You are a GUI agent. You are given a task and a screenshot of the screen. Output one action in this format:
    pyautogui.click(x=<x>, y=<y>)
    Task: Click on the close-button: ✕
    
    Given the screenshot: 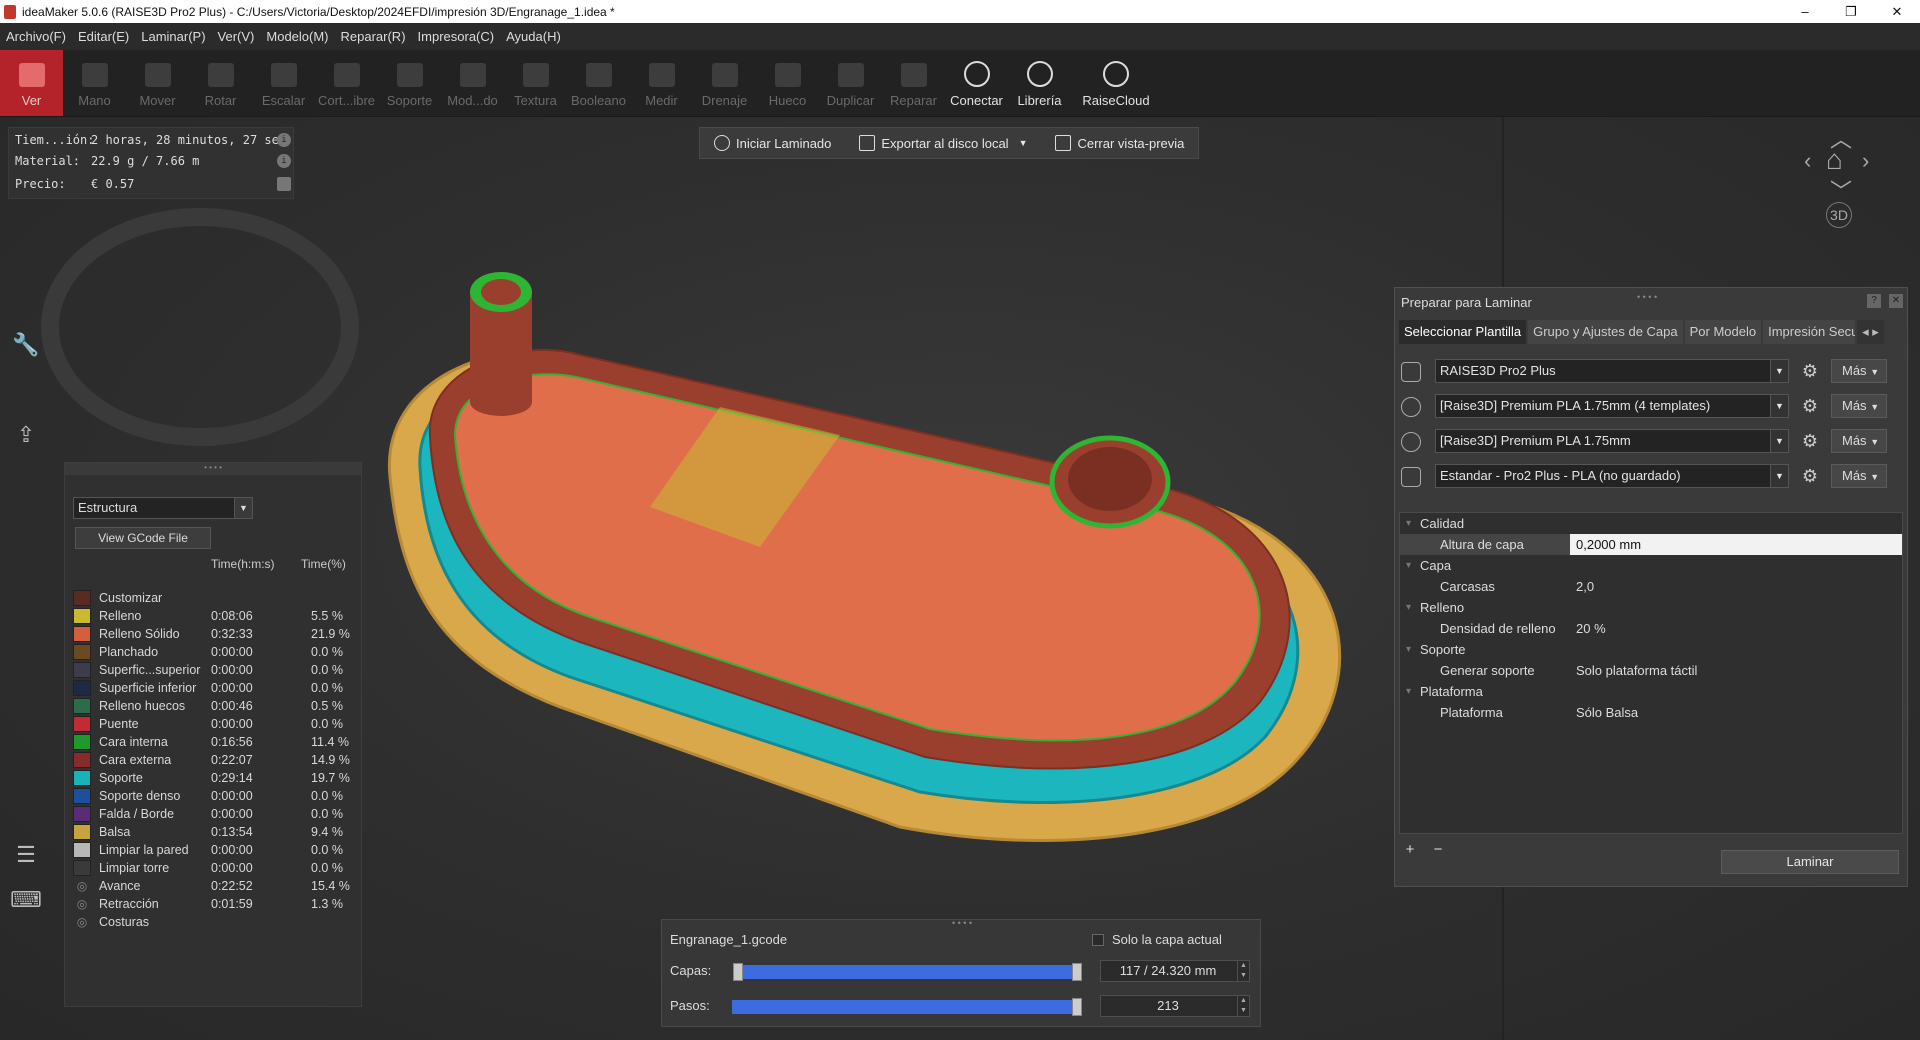 What is the action you would take?
    pyautogui.click(x=1897, y=11)
    